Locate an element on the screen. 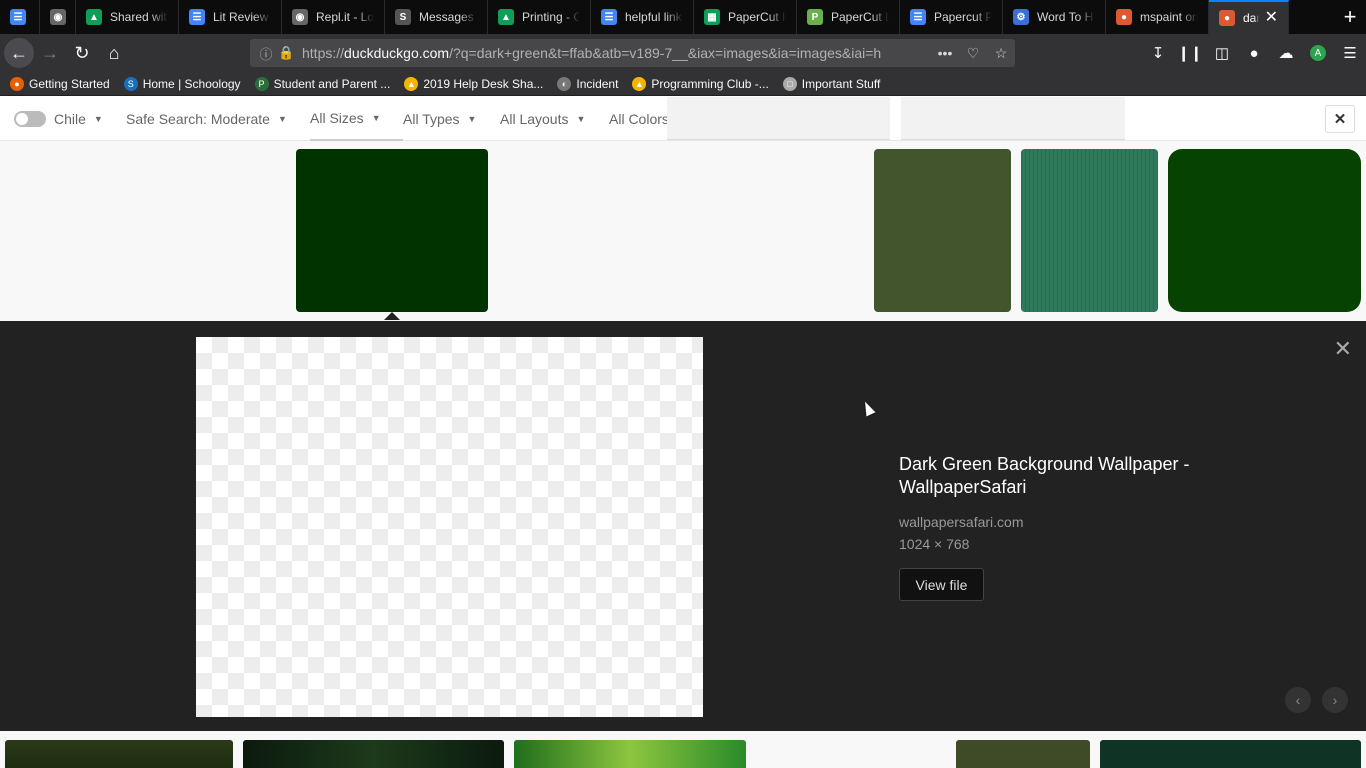 This screenshot has width=1366, height=768. caret-down-icon: ▼ is located at coordinates (472, 118).